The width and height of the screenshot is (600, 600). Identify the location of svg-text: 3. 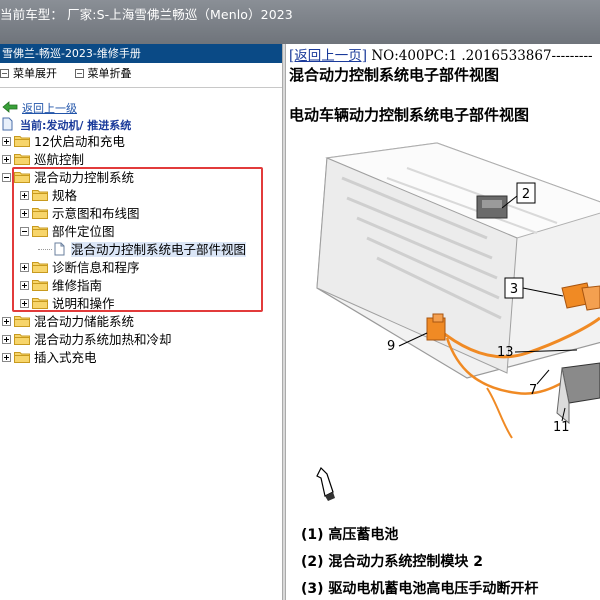
(514, 289).